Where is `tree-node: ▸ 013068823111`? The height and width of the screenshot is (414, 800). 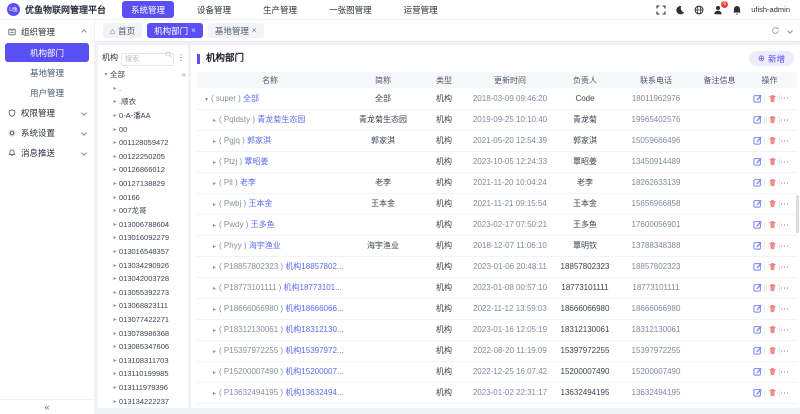
tree-node: ▸ 013068823111 is located at coordinates (143, 306).